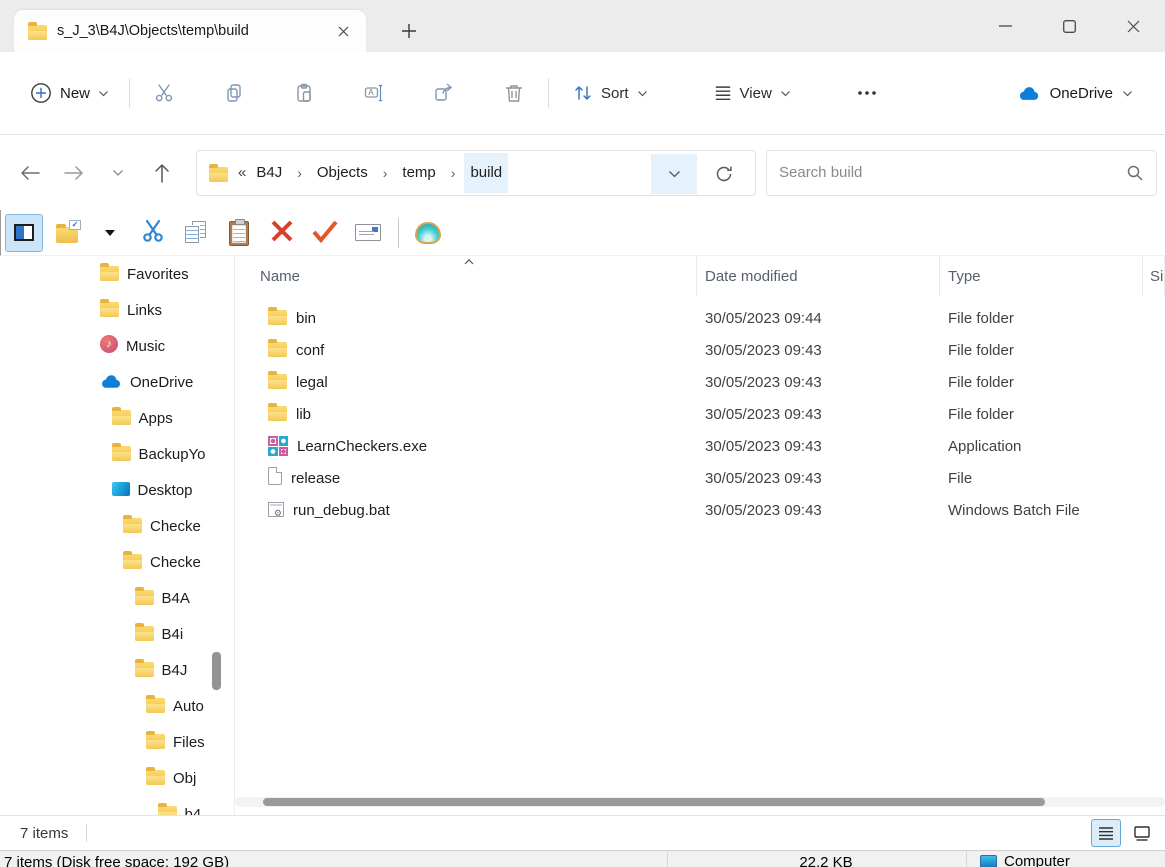  What do you see at coordinates (867, 93) in the screenshot?
I see `more-options-button` at bounding box center [867, 93].